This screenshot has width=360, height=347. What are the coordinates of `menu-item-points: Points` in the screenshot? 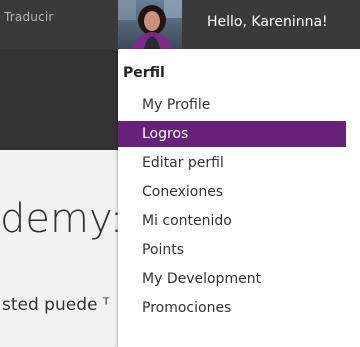 It's located at (232, 250).